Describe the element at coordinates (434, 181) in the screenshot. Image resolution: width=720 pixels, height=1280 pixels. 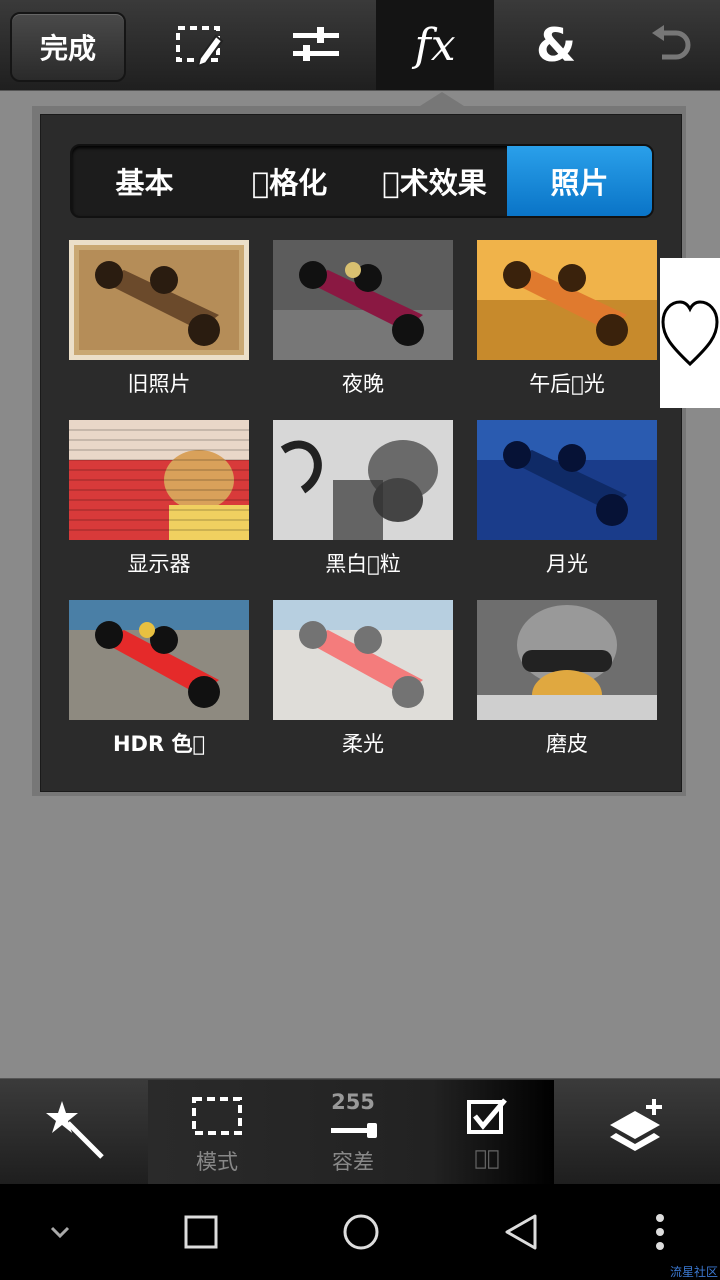
I see `tab-artistic:  术效果` at that location.